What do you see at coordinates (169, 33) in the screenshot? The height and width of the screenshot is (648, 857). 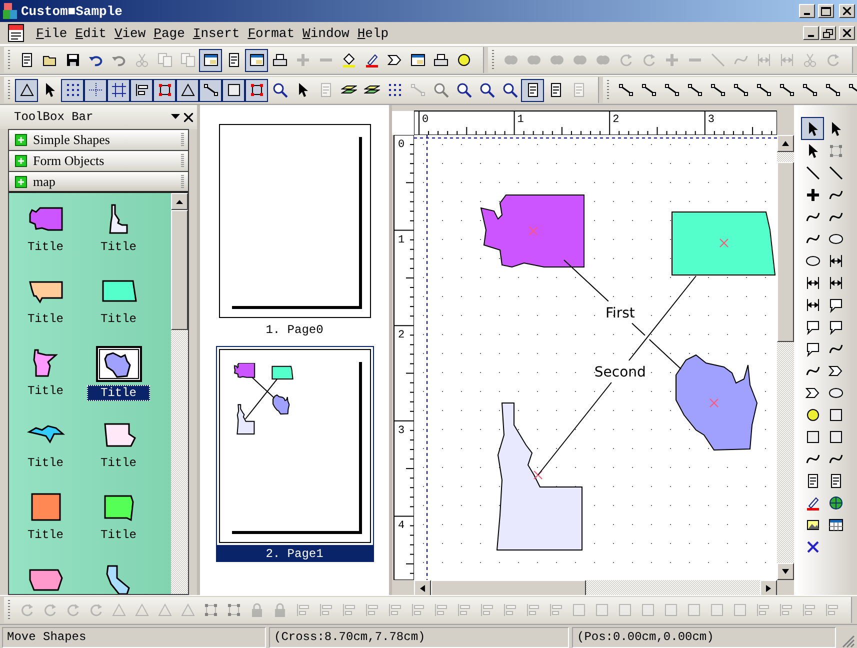 I see `menu-item: Page` at bounding box center [169, 33].